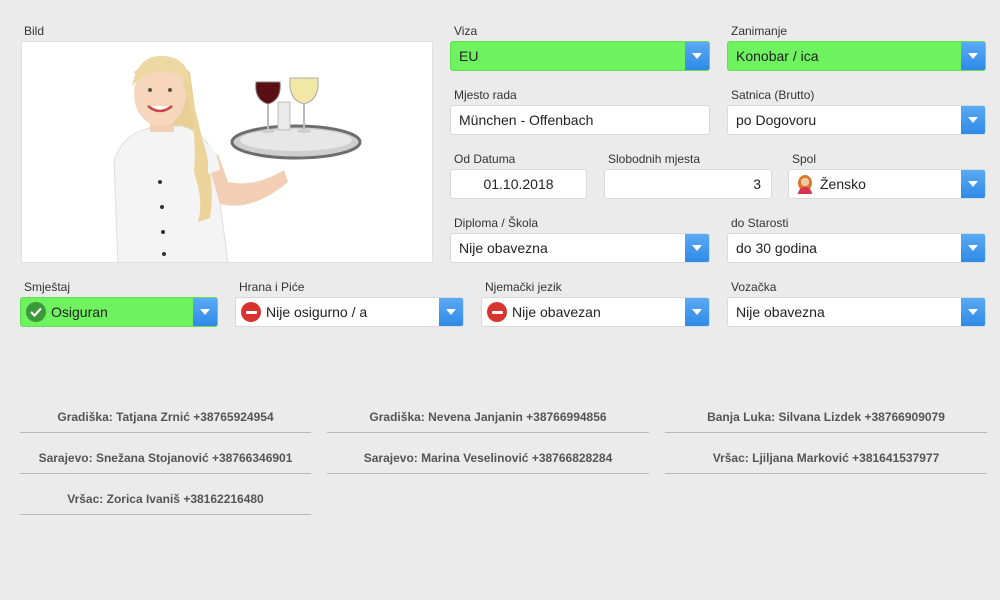 This screenshot has height=600, width=1000. I want to click on contact-item: Vršac: Zorica Ivaniš +38162216480, so click(165, 504).